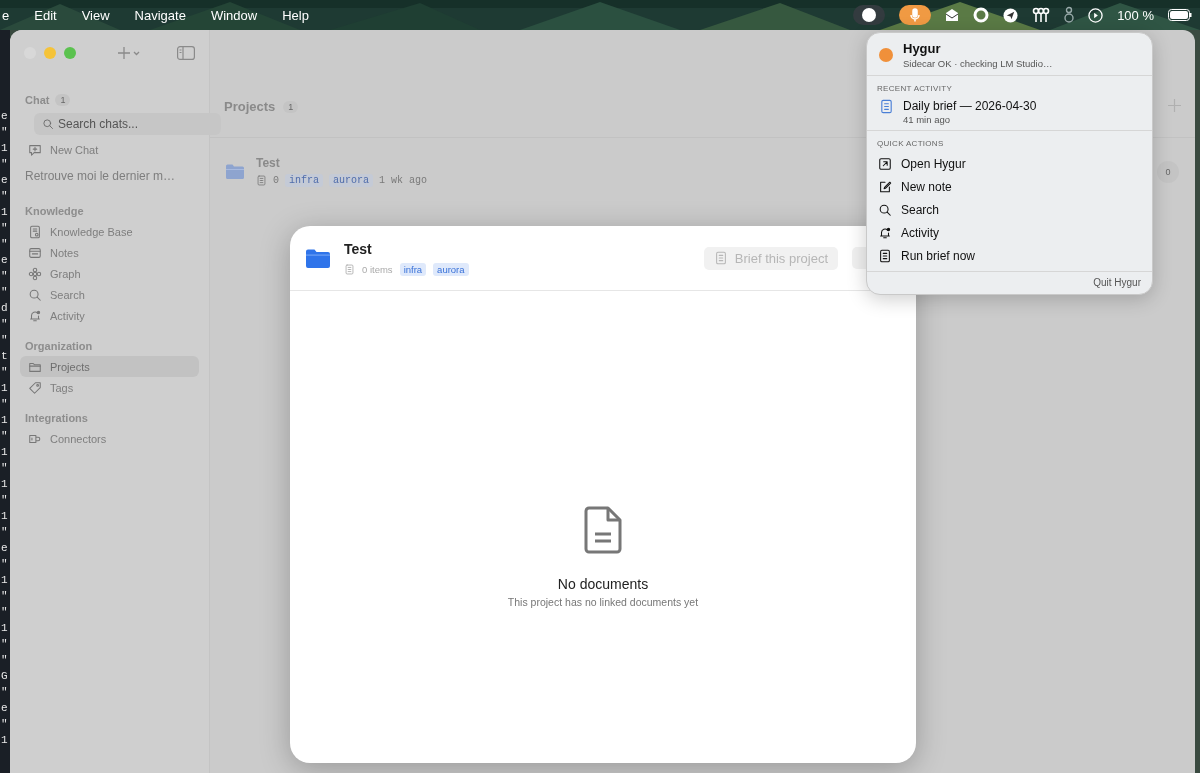 Image resolution: width=1200 pixels, height=773 pixels. I want to click on empty-title: No documents, so click(603, 584).